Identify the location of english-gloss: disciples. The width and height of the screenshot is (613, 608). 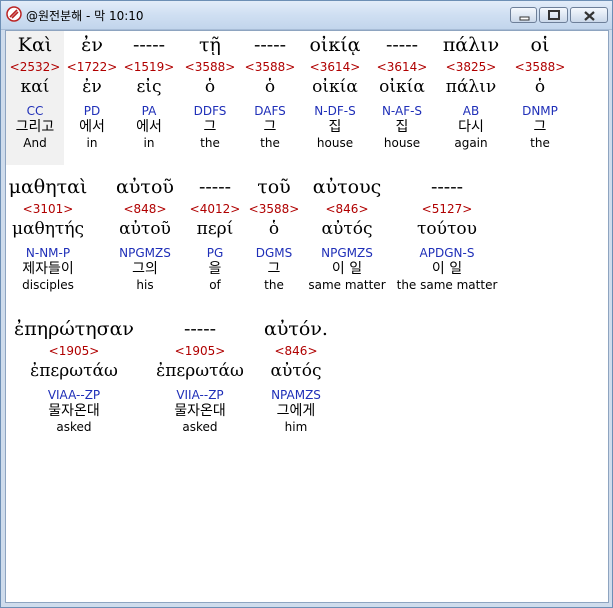
(48, 285).